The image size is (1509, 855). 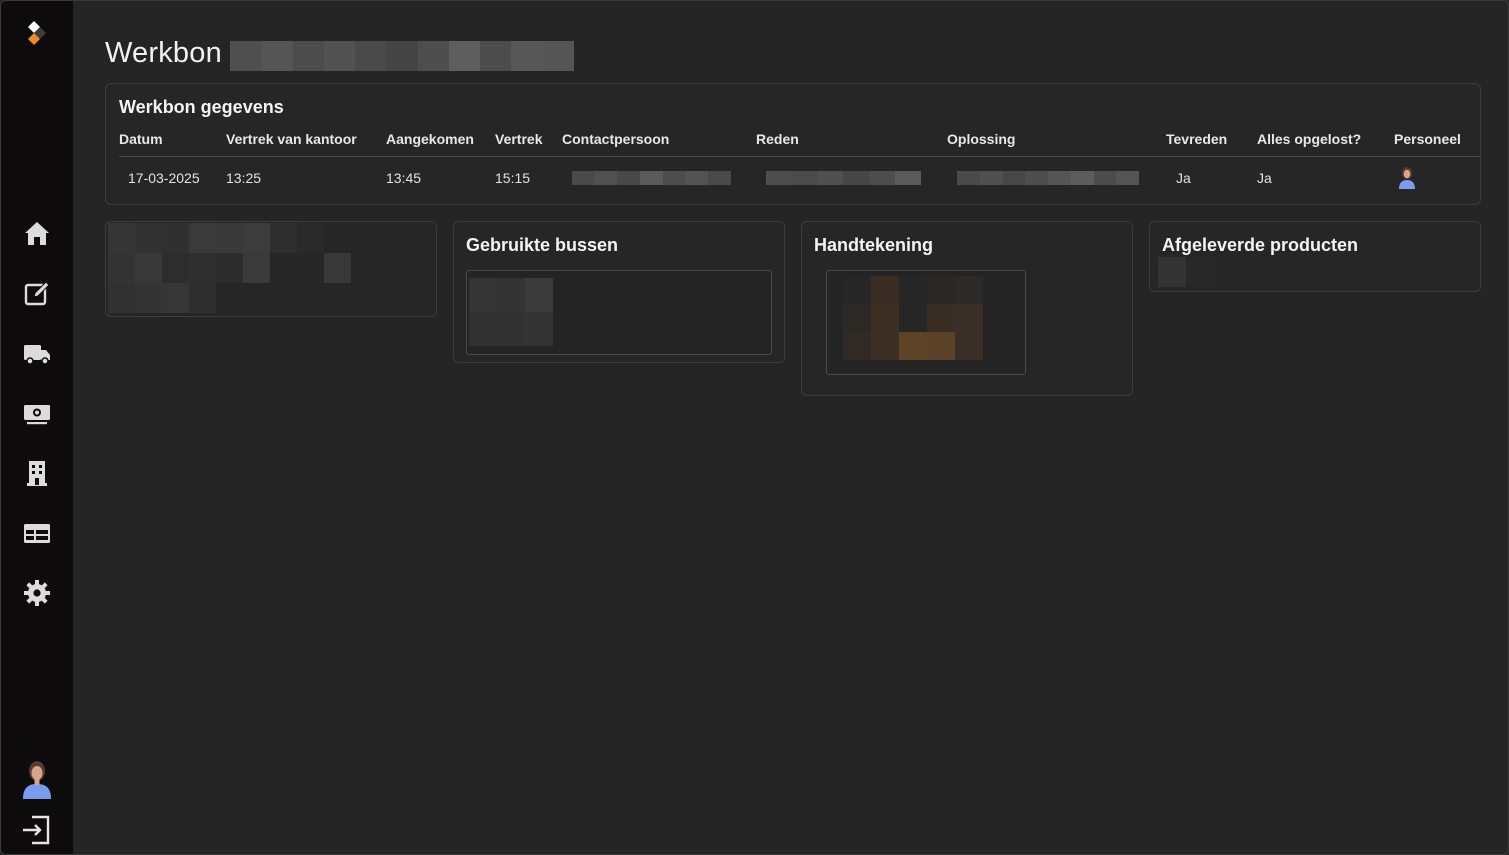 I want to click on money-icon, so click(x=37, y=415).